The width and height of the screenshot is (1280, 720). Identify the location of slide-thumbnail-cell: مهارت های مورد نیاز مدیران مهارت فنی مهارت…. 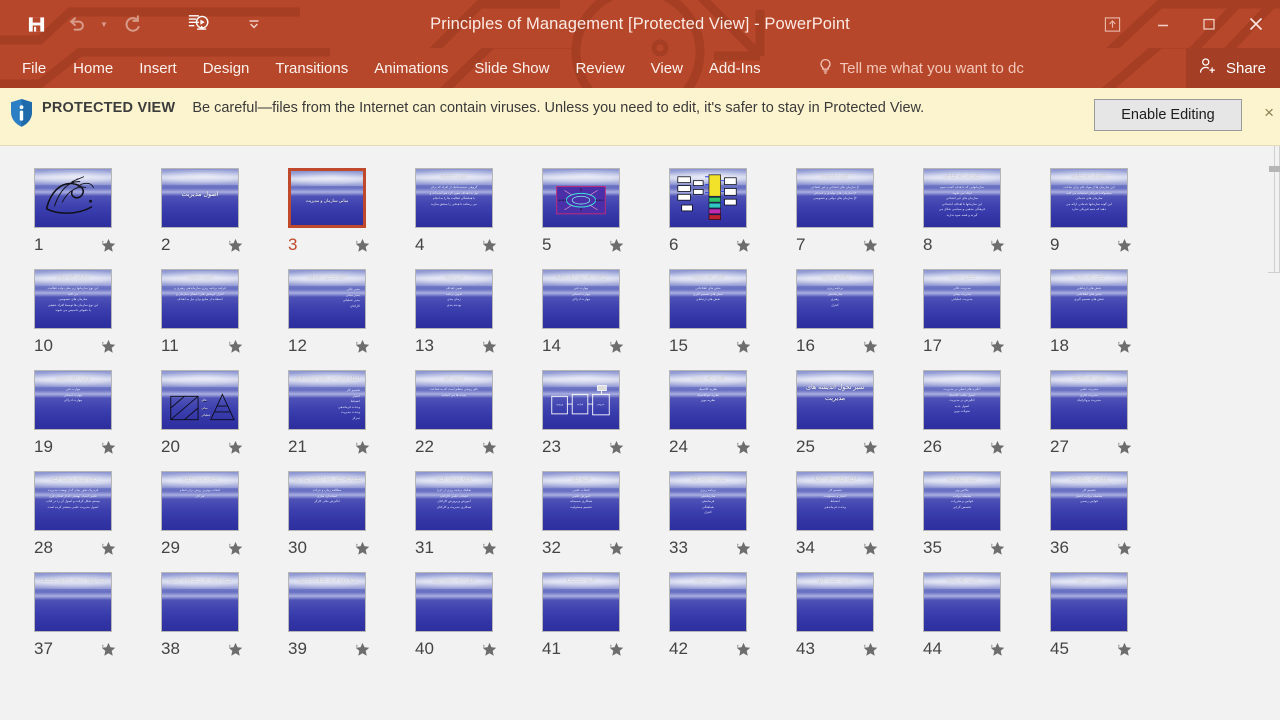
(605, 312).